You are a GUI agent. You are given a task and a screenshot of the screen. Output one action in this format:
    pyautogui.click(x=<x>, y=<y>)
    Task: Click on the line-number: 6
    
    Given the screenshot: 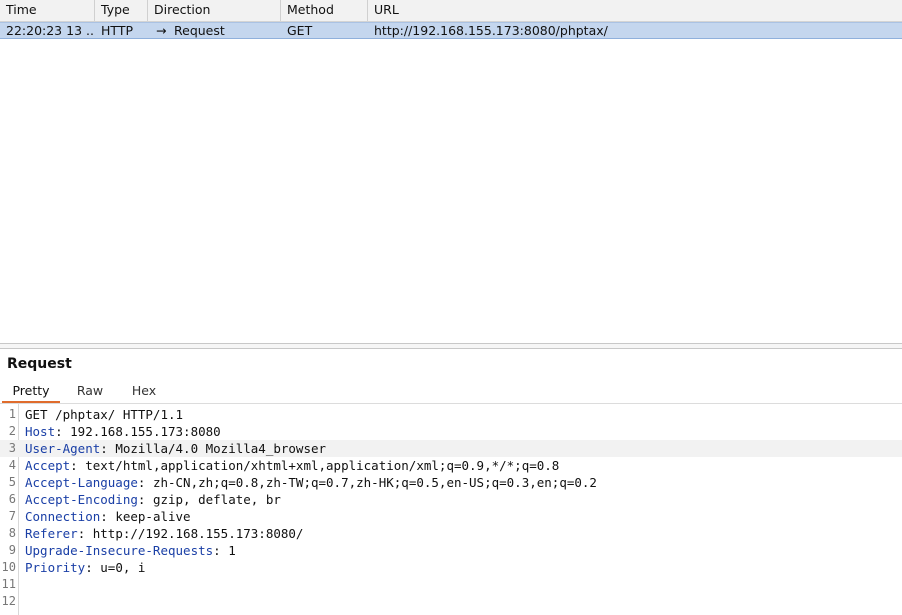 What is the action you would take?
    pyautogui.click(x=12, y=499)
    